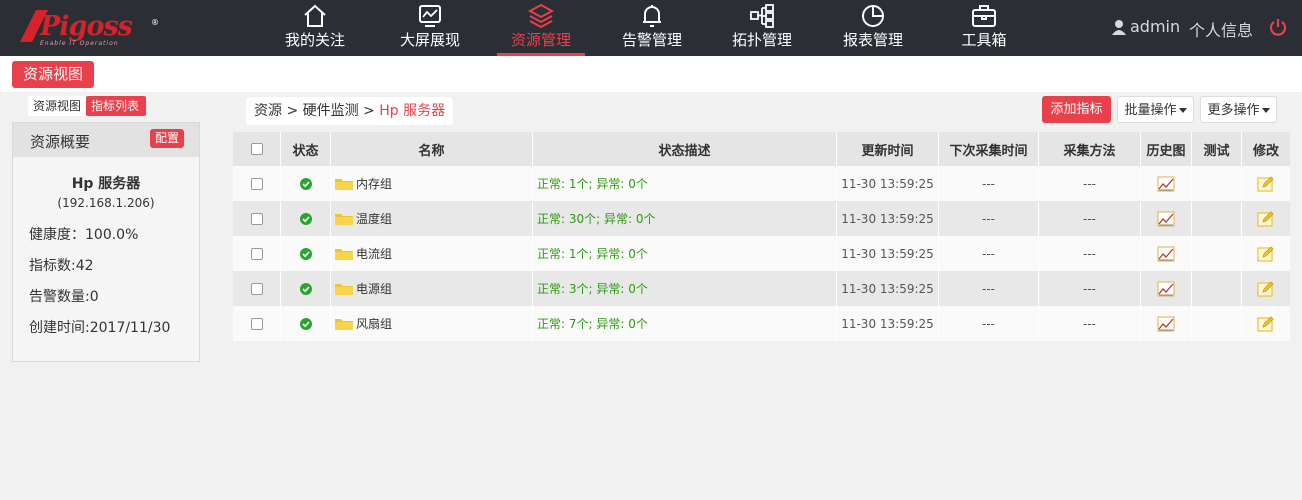  I want to click on toolbox-icon, so click(984, 16).